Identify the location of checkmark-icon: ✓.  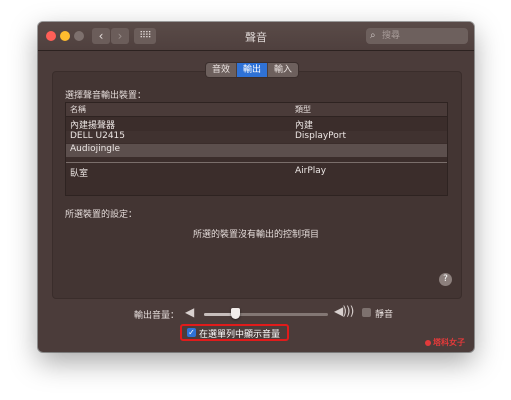
(191, 332).